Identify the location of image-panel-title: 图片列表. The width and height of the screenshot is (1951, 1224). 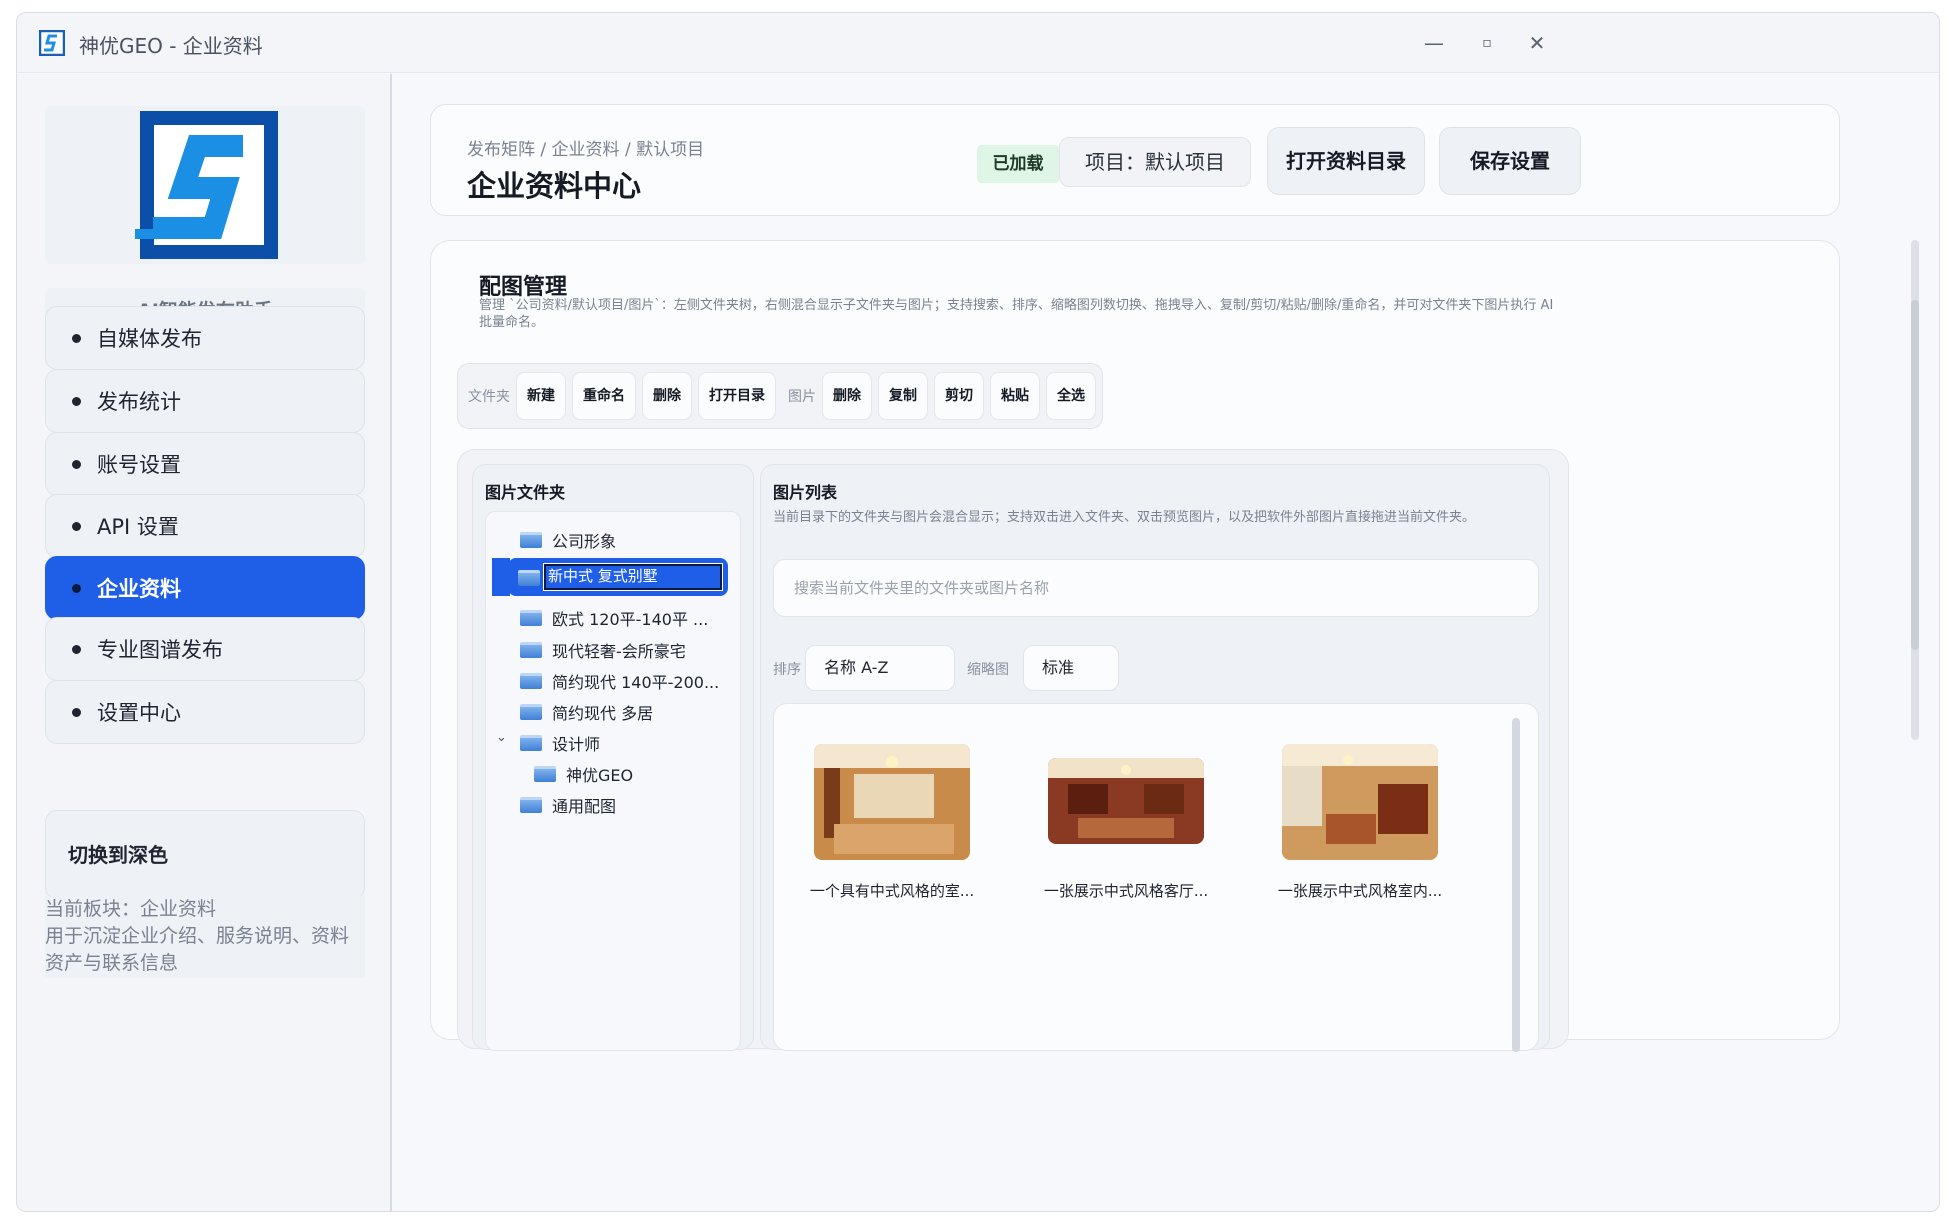
(805, 492).